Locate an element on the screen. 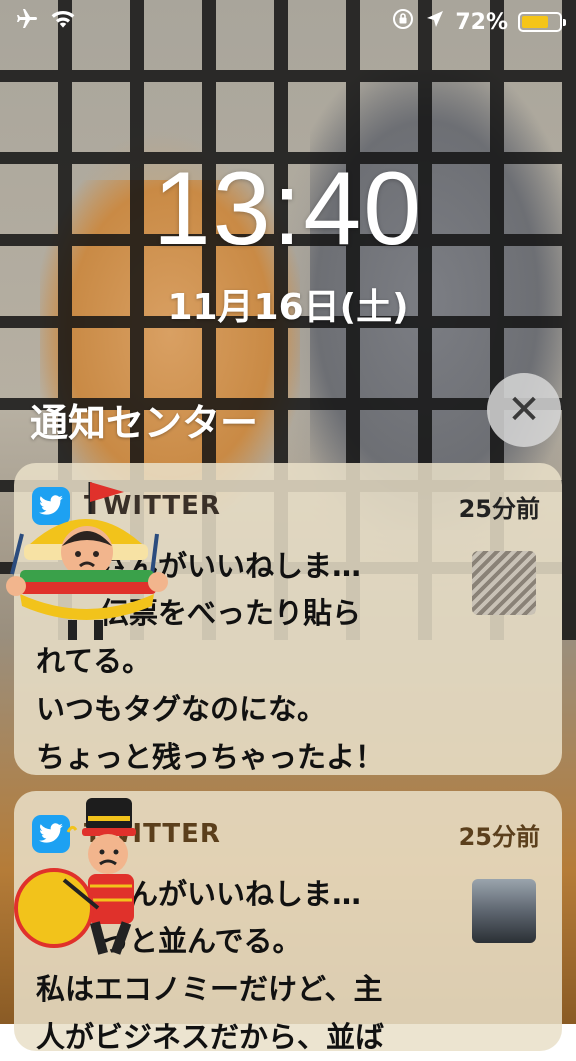 This screenshot has height=1061, width=576. notification-center-title: 通知センター is located at coordinates (144, 423).